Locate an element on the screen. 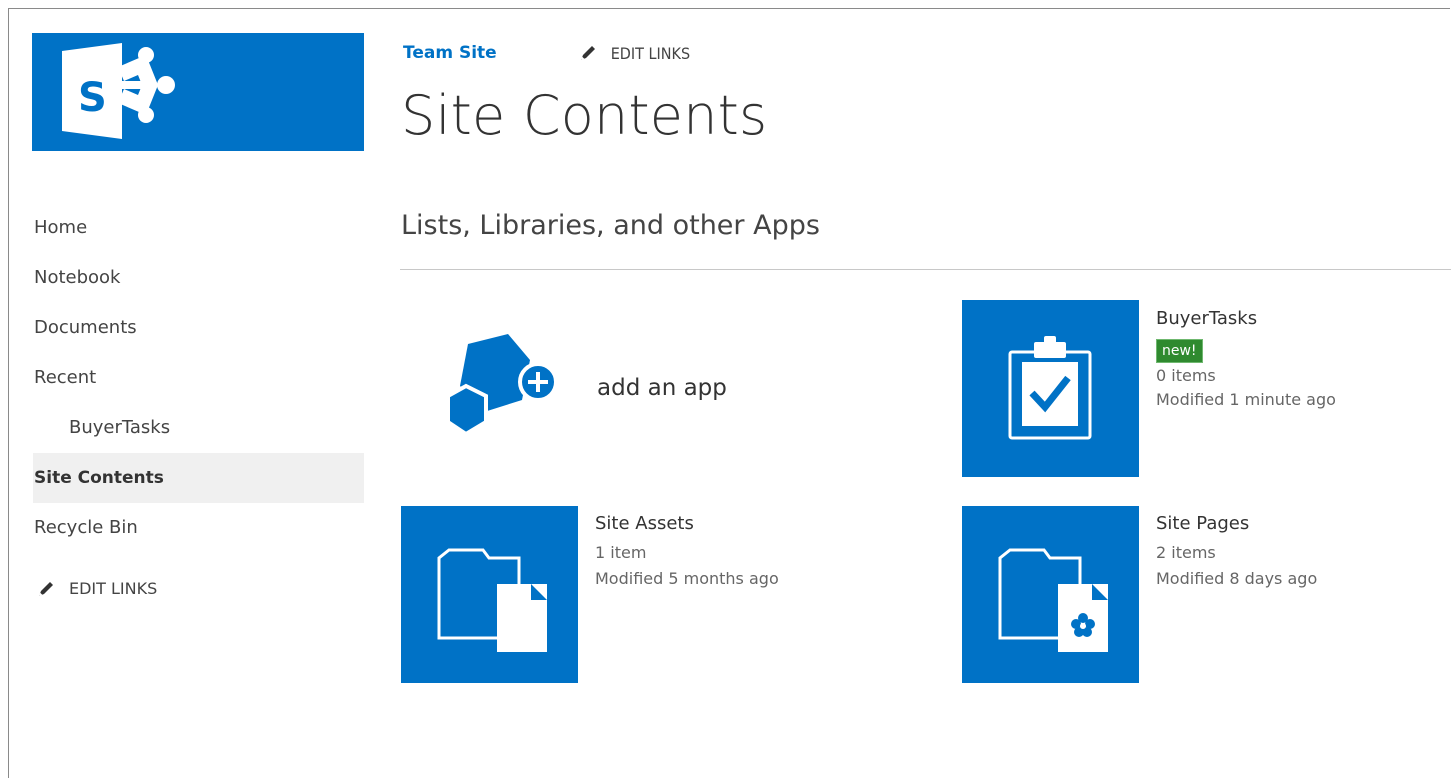  app-name-buyertasks: BuyerTasks is located at coordinates (1246, 318).